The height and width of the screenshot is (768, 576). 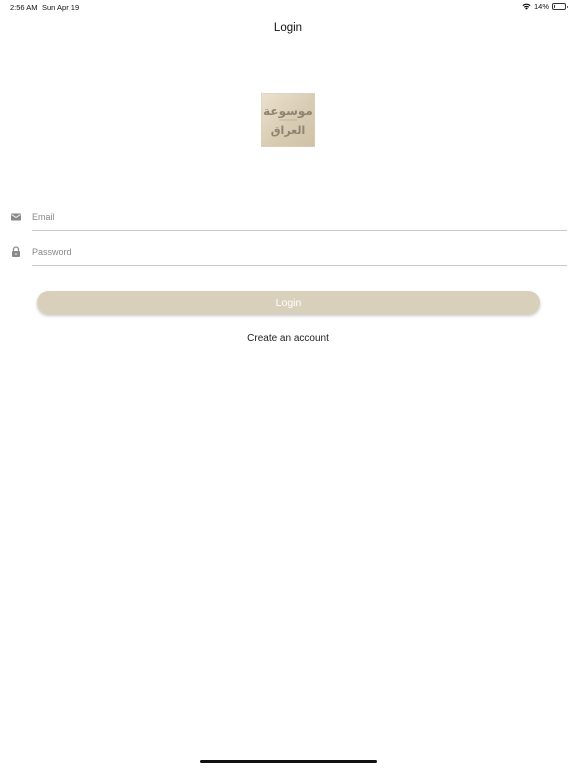 I want to click on status-date: Sun Apr 19, so click(x=61, y=7).